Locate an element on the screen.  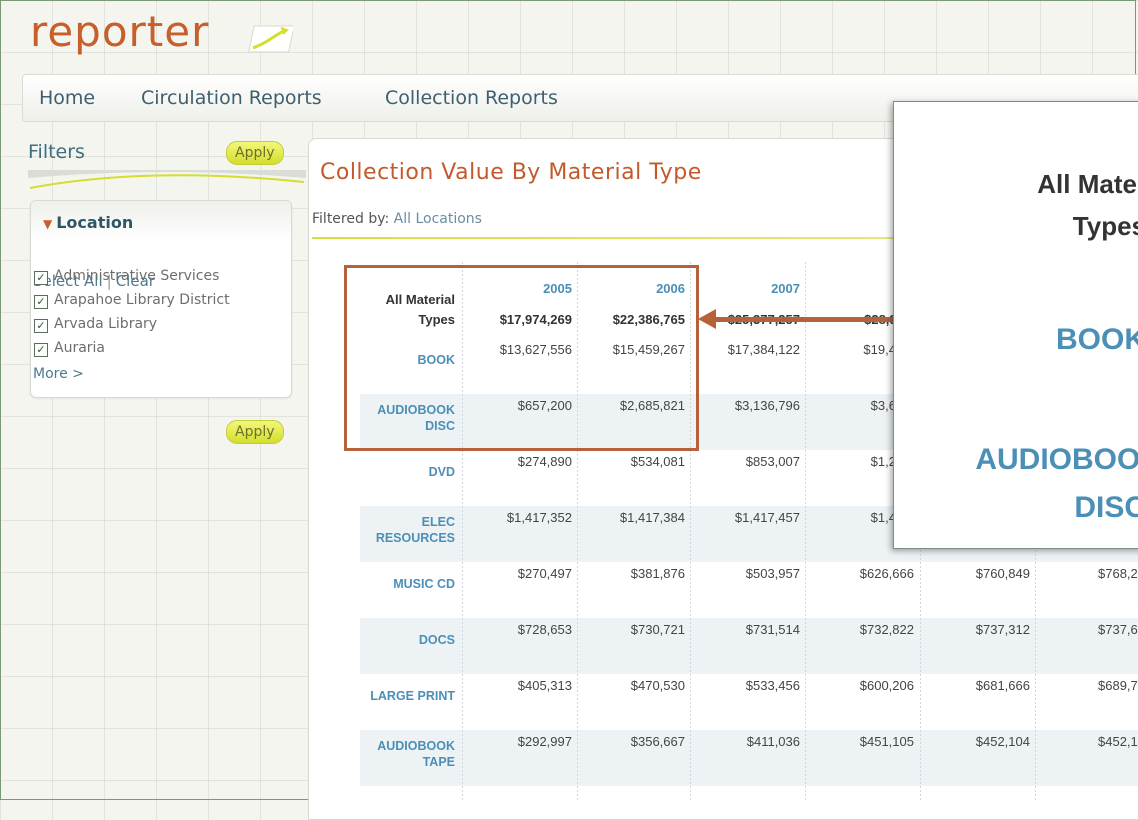
year-column-header: 2007 is located at coordinates (785, 288).